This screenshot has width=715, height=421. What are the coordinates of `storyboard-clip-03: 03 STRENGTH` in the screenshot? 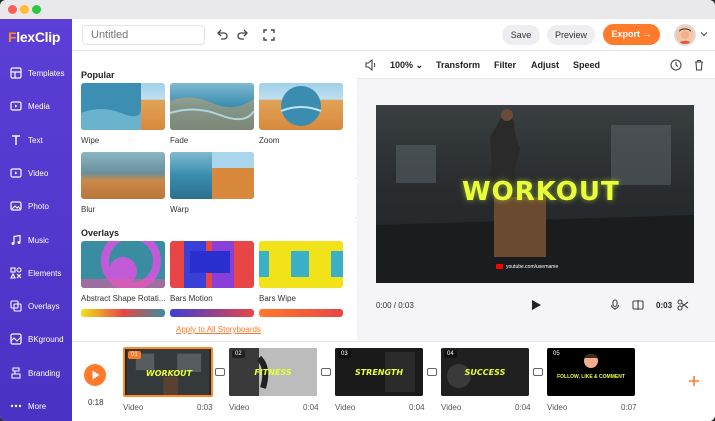 It's located at (379, 372).